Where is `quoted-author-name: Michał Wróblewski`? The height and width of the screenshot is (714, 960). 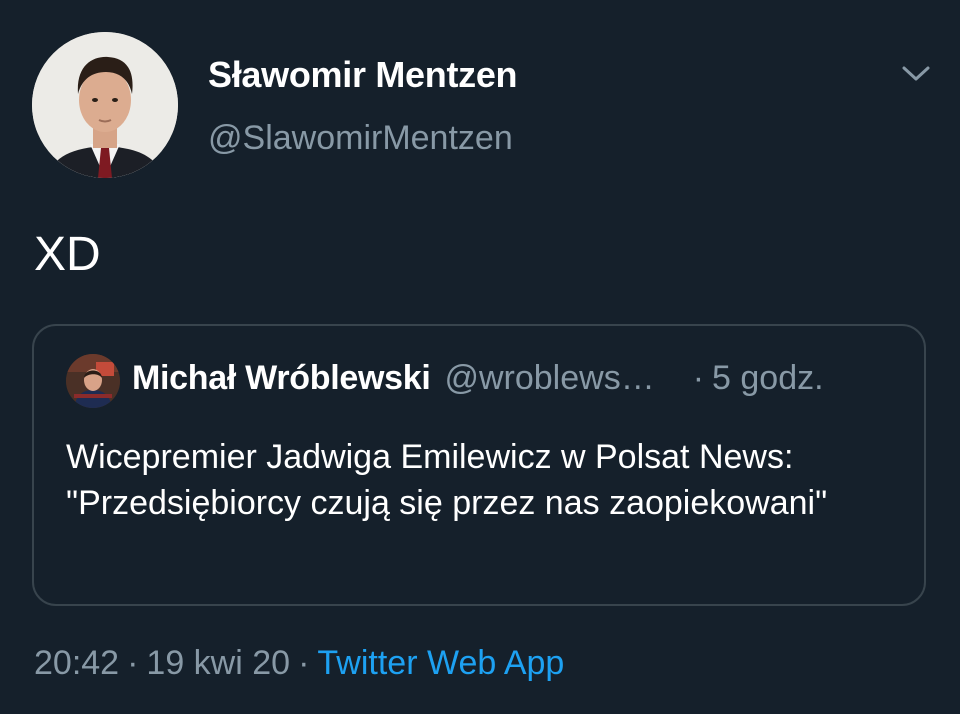 quoted-author-name: Michał Wróblewski is located at coordinates (281, 378).